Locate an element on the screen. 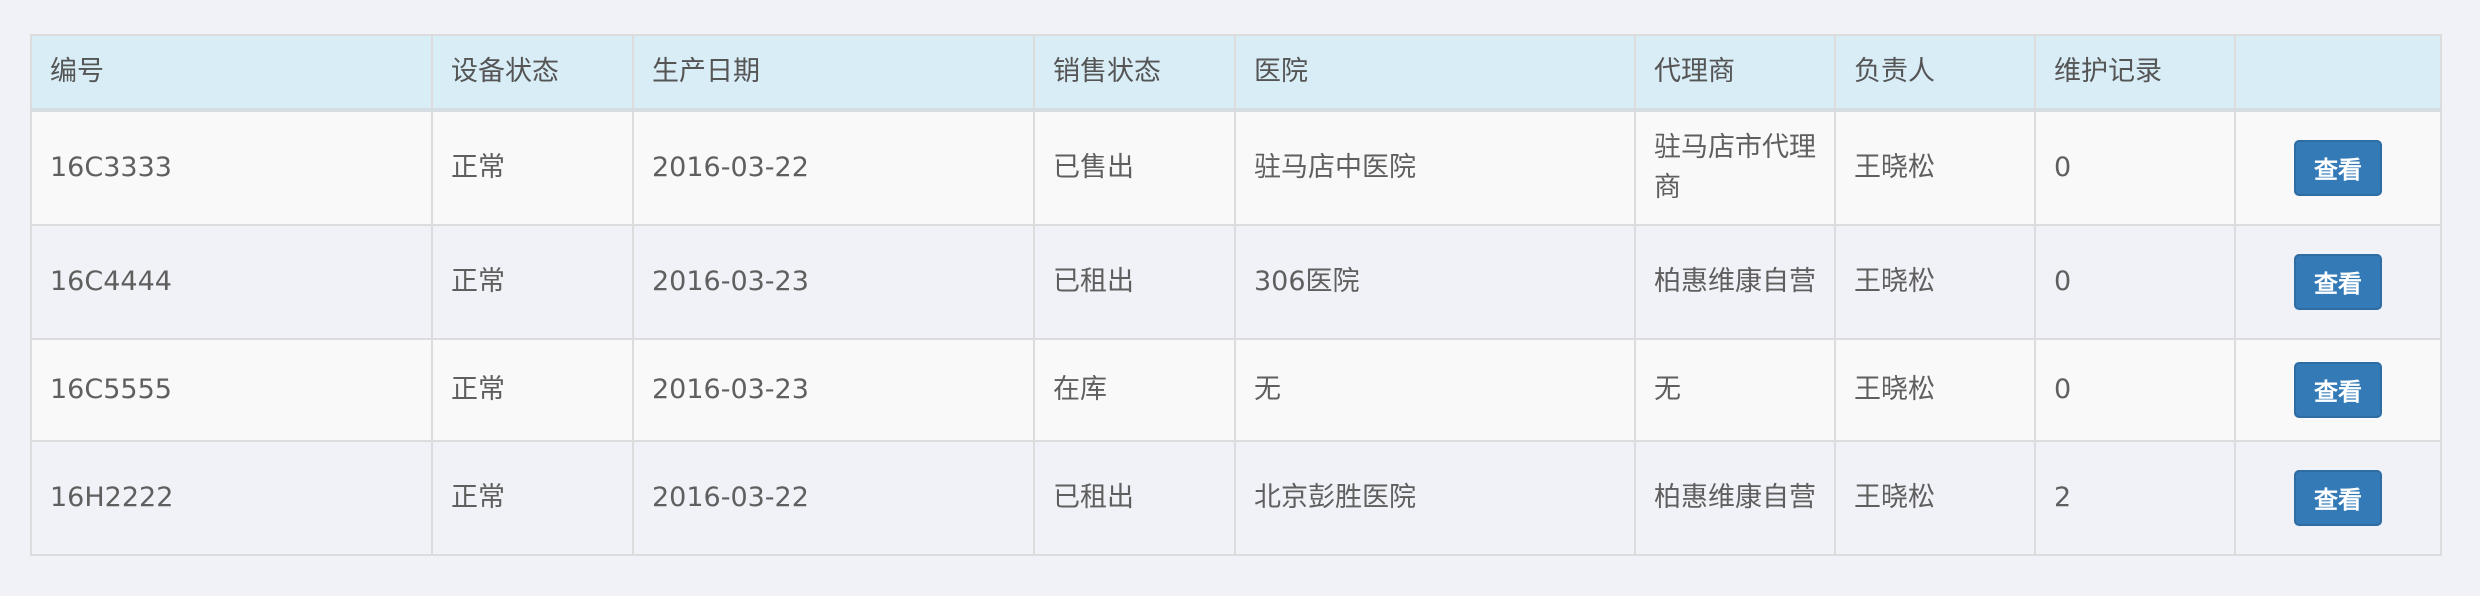  header-hospital: 医院 is located at coordinates (1435, 73).